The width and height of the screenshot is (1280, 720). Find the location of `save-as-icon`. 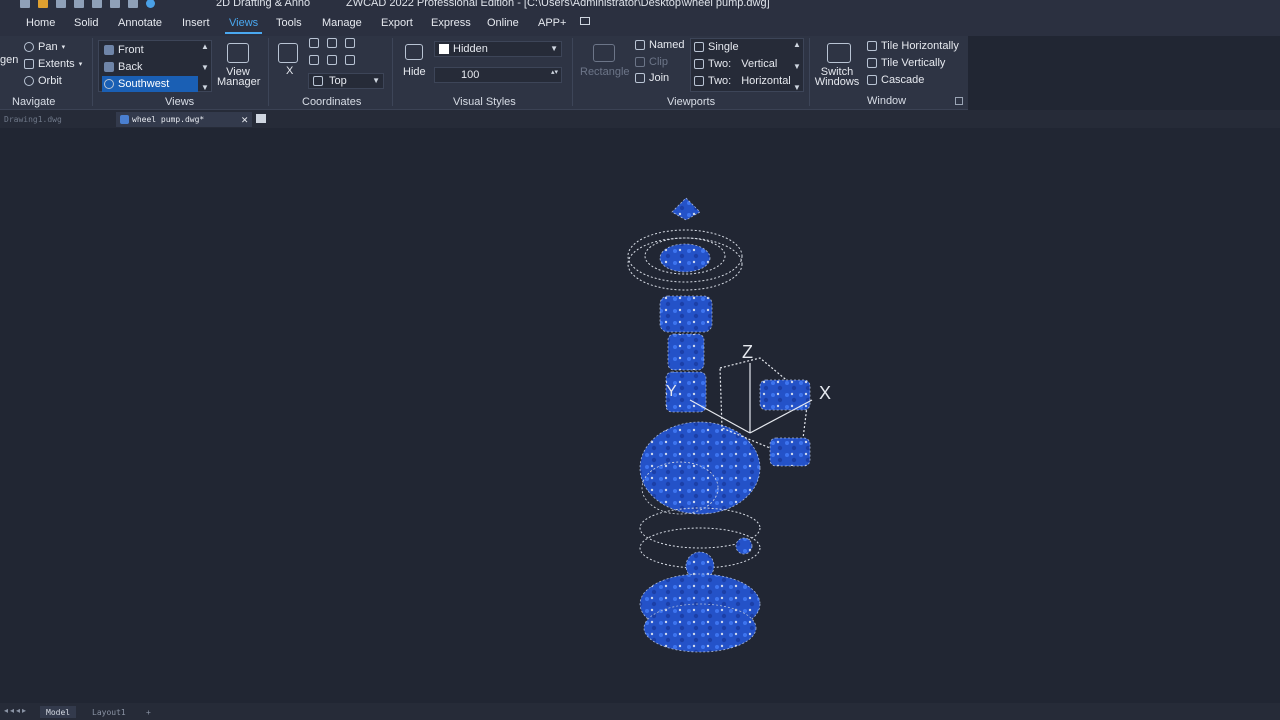

save-as-icon is located at coordinates (79, 4).